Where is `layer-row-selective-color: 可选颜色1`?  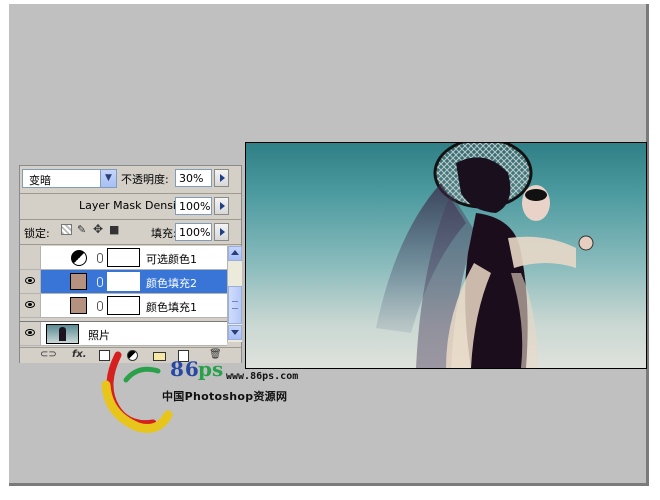 layer-row-selective-color: 可选颜色1 is located at coordinates (123, 258).